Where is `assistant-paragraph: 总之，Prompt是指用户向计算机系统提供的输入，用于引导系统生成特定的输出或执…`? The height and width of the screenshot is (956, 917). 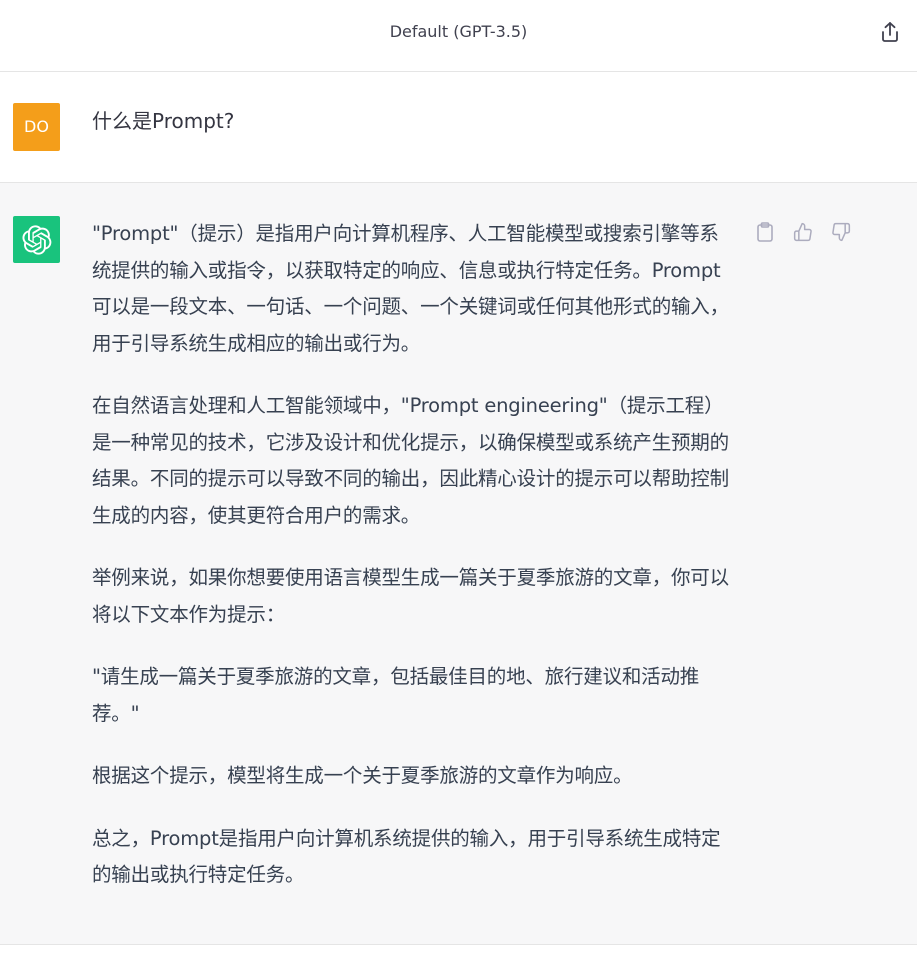
assistant-paragraph: 总之，Prompt是指用户向计算机系统提供的输入，用于引导系统生成特定的输出或执… is located at coordinates (406, 856).